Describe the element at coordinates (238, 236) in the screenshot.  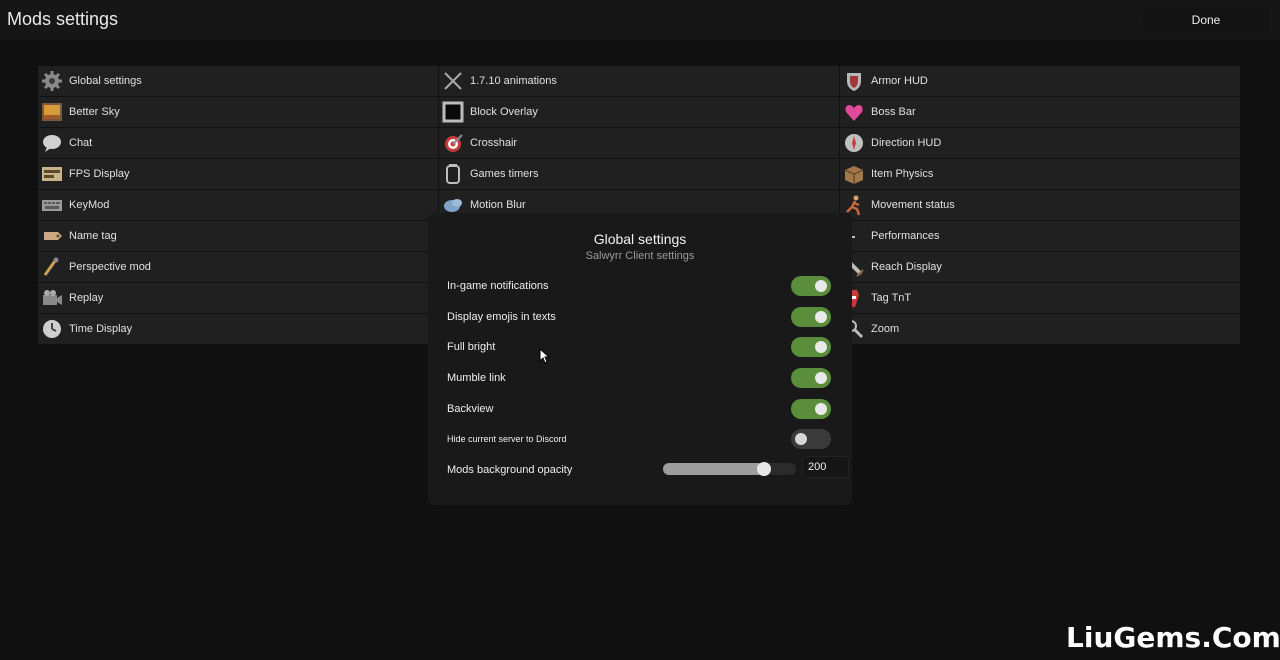
I see `mod-item-name-tag: Name tag` at that location.